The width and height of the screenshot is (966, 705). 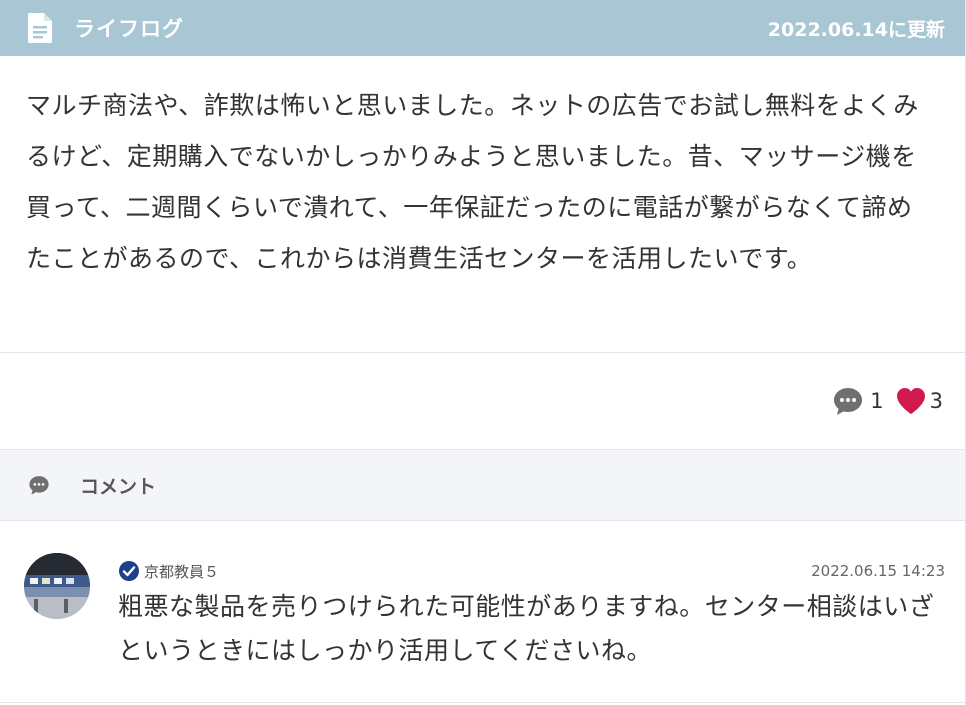 What do you see at coordinates (482, 485) in the screenshot?
I see `comments-section-header: コメント` at bounding box center [482, 485].